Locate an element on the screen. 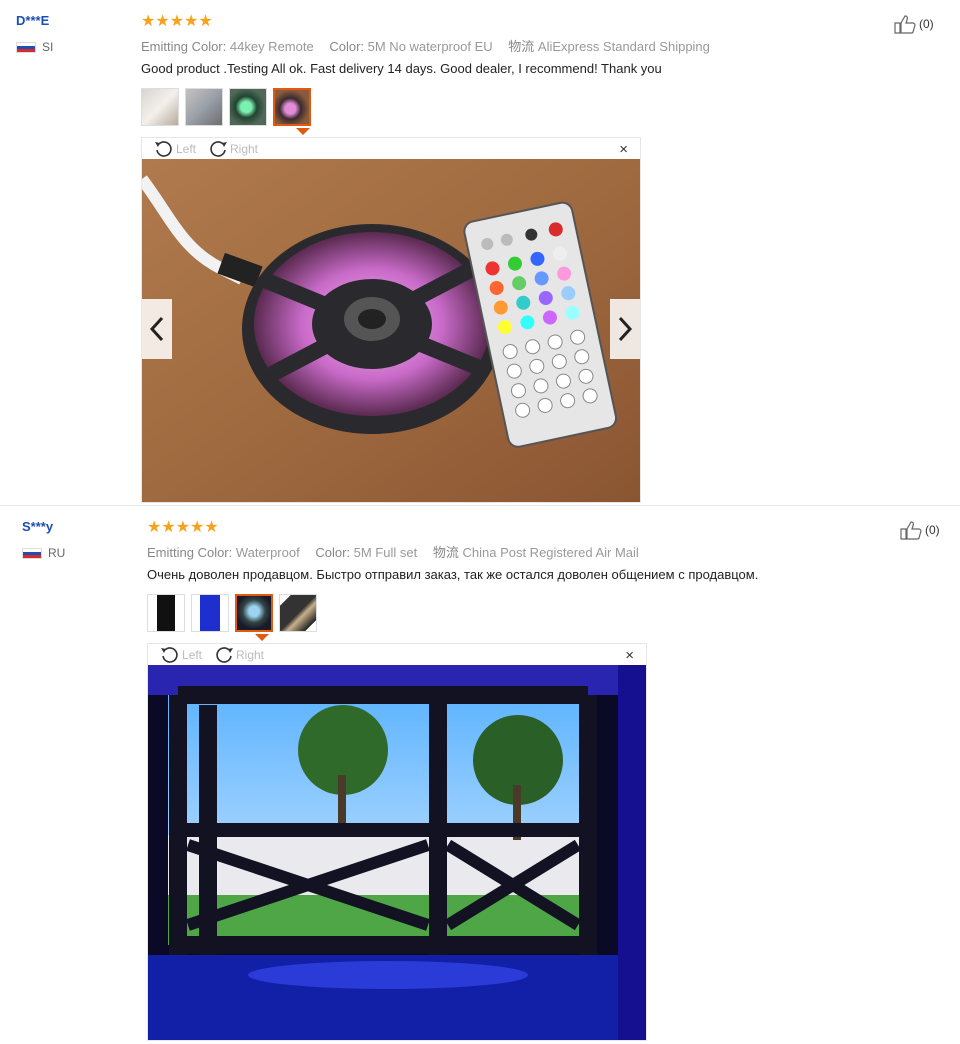 The width and height of the screenshot is (960, 1044). shipping-value: AliExpress Standard Shipping is located at coordinates (623, 46).